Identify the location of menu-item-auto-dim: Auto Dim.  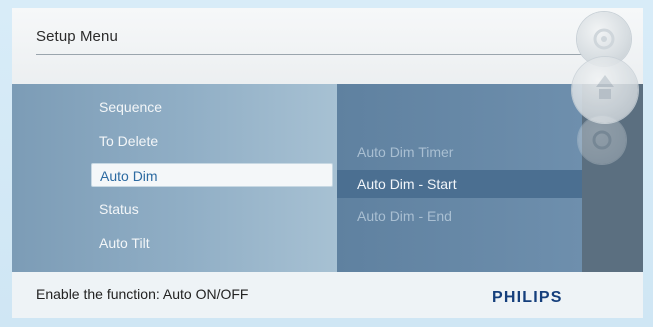
(212, 175).